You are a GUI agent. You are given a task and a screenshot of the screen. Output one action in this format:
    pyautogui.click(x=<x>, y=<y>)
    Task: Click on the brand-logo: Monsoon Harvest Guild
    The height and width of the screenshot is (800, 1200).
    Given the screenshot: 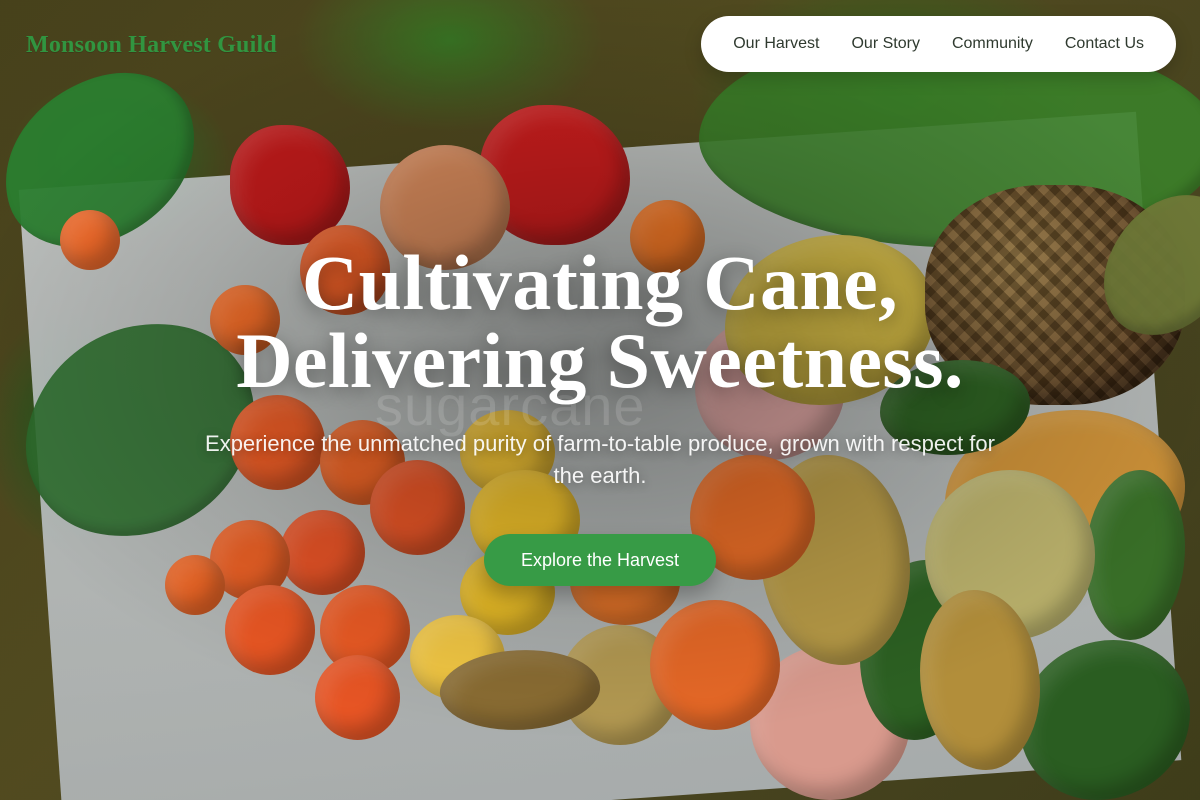 What is the action you would take?
    pyautogui.click(x=151, y=45)
    